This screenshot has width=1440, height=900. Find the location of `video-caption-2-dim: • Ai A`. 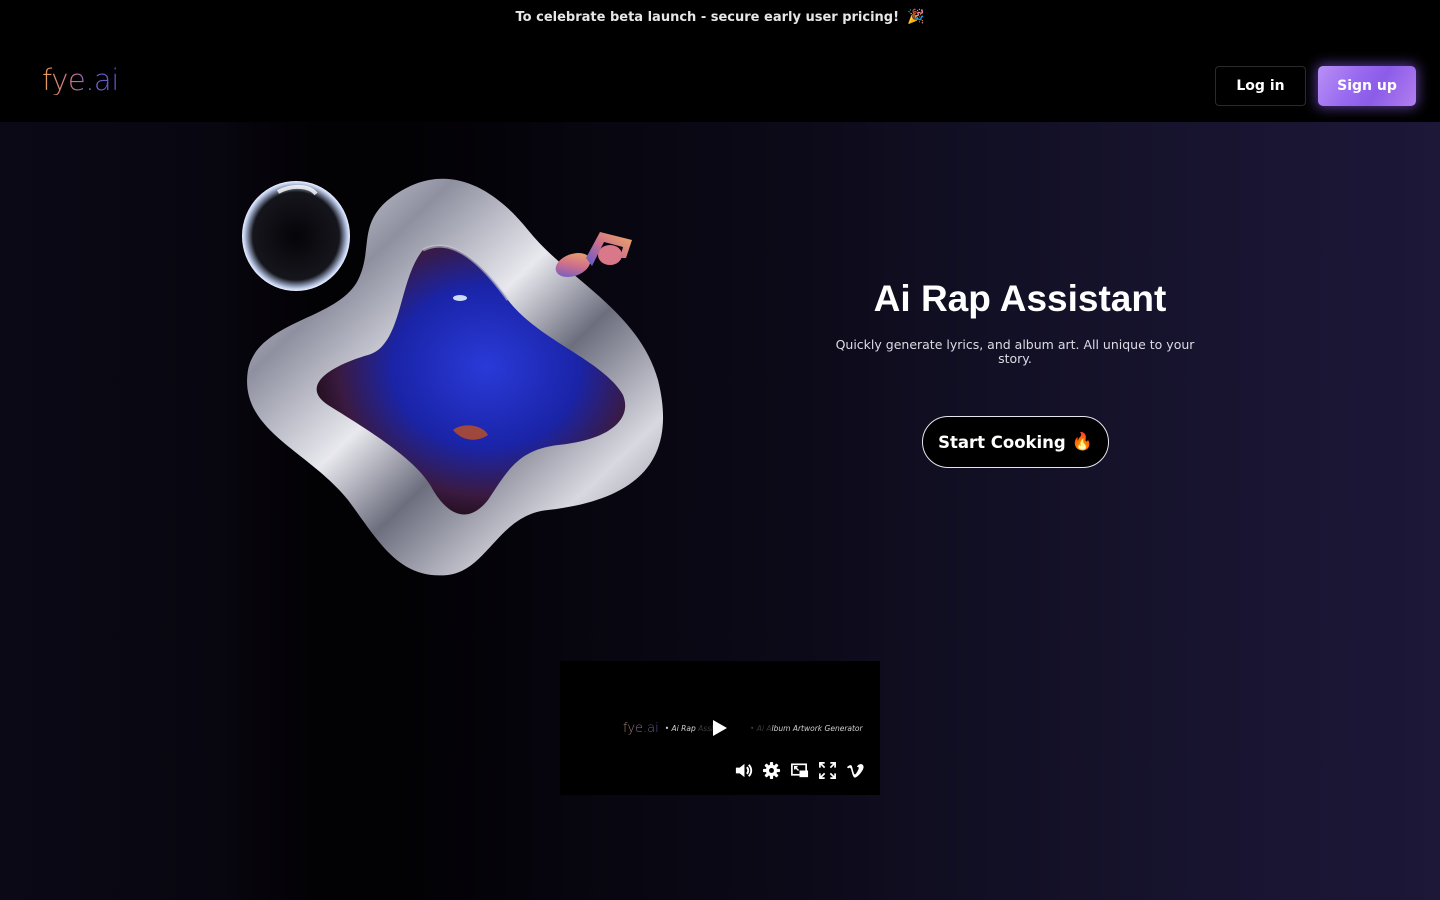

video-caption-2-dim: • Ai A is located at coordinates (761, 728).